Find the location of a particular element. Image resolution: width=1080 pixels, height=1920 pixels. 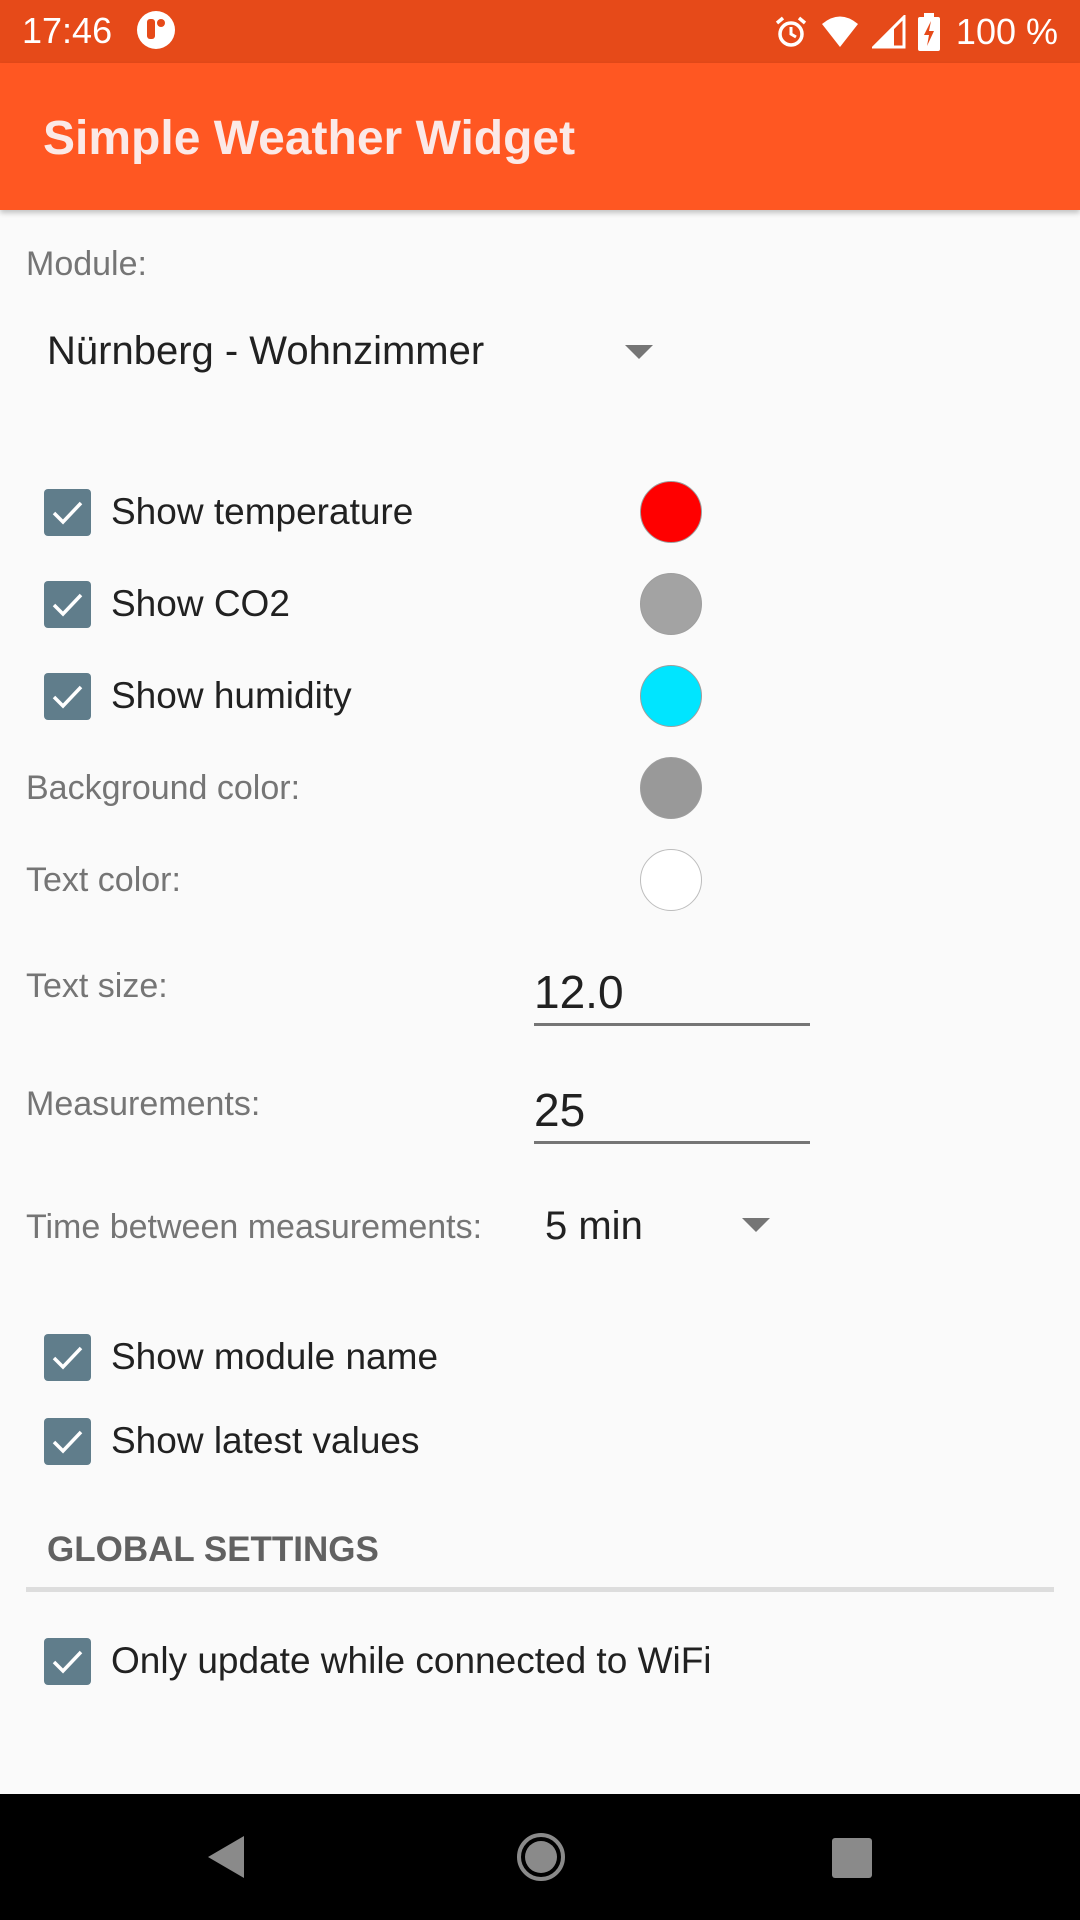

global-settings-header: GLOBAL SETTINGS is located at coordinates (213, 1549).